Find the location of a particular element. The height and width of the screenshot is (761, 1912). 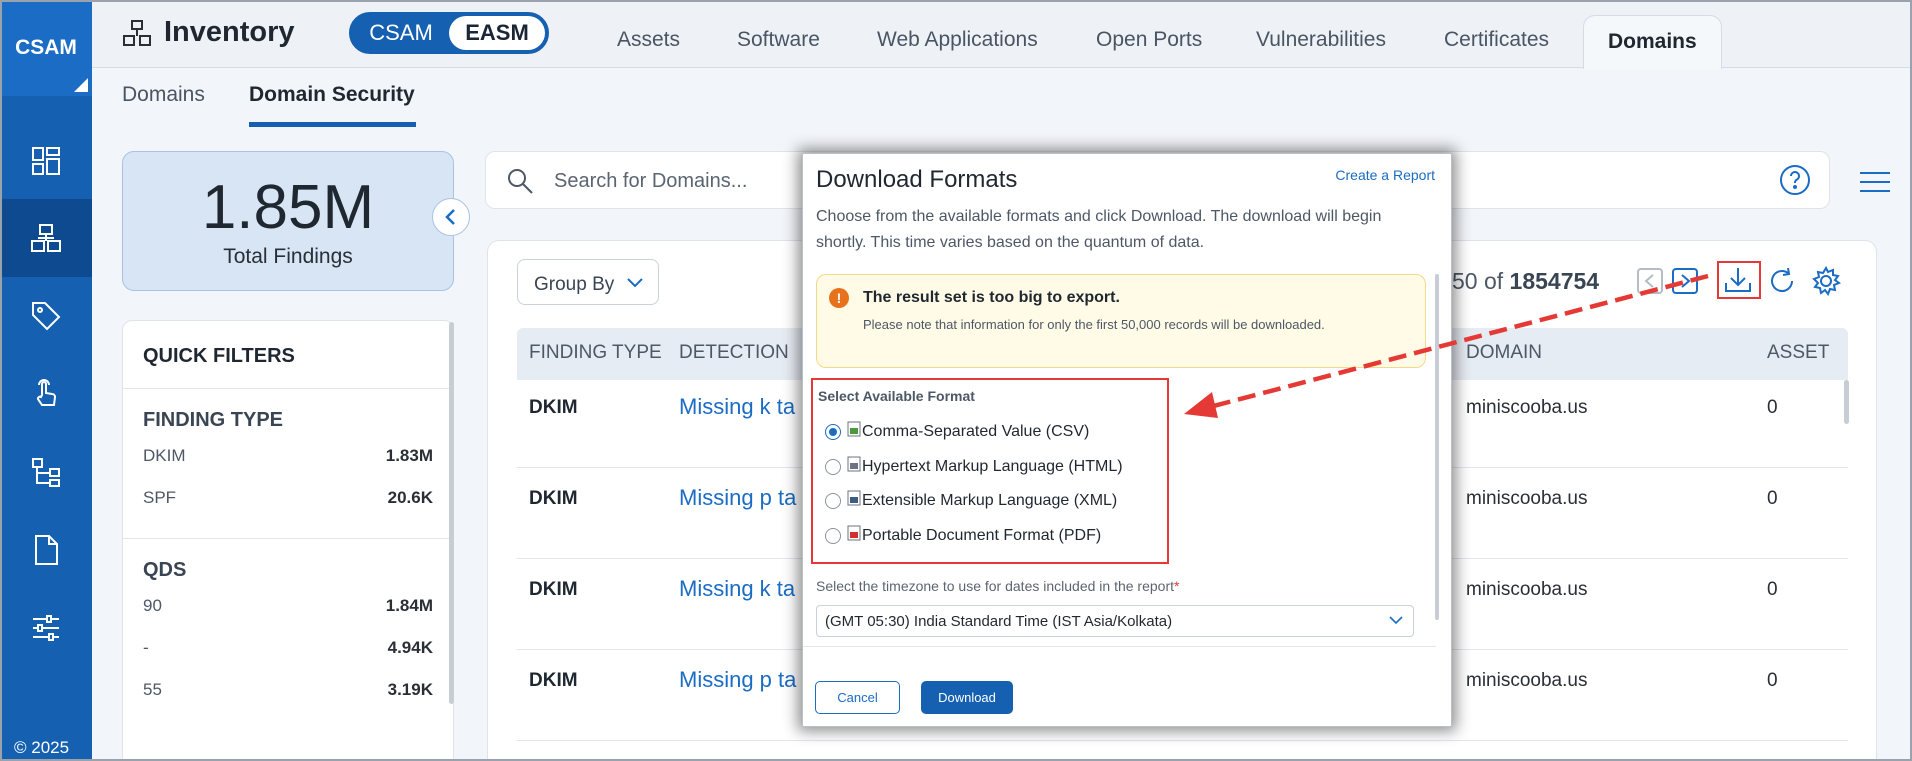

total-findings-value: 1.85M is located at coordinates (288, 207).